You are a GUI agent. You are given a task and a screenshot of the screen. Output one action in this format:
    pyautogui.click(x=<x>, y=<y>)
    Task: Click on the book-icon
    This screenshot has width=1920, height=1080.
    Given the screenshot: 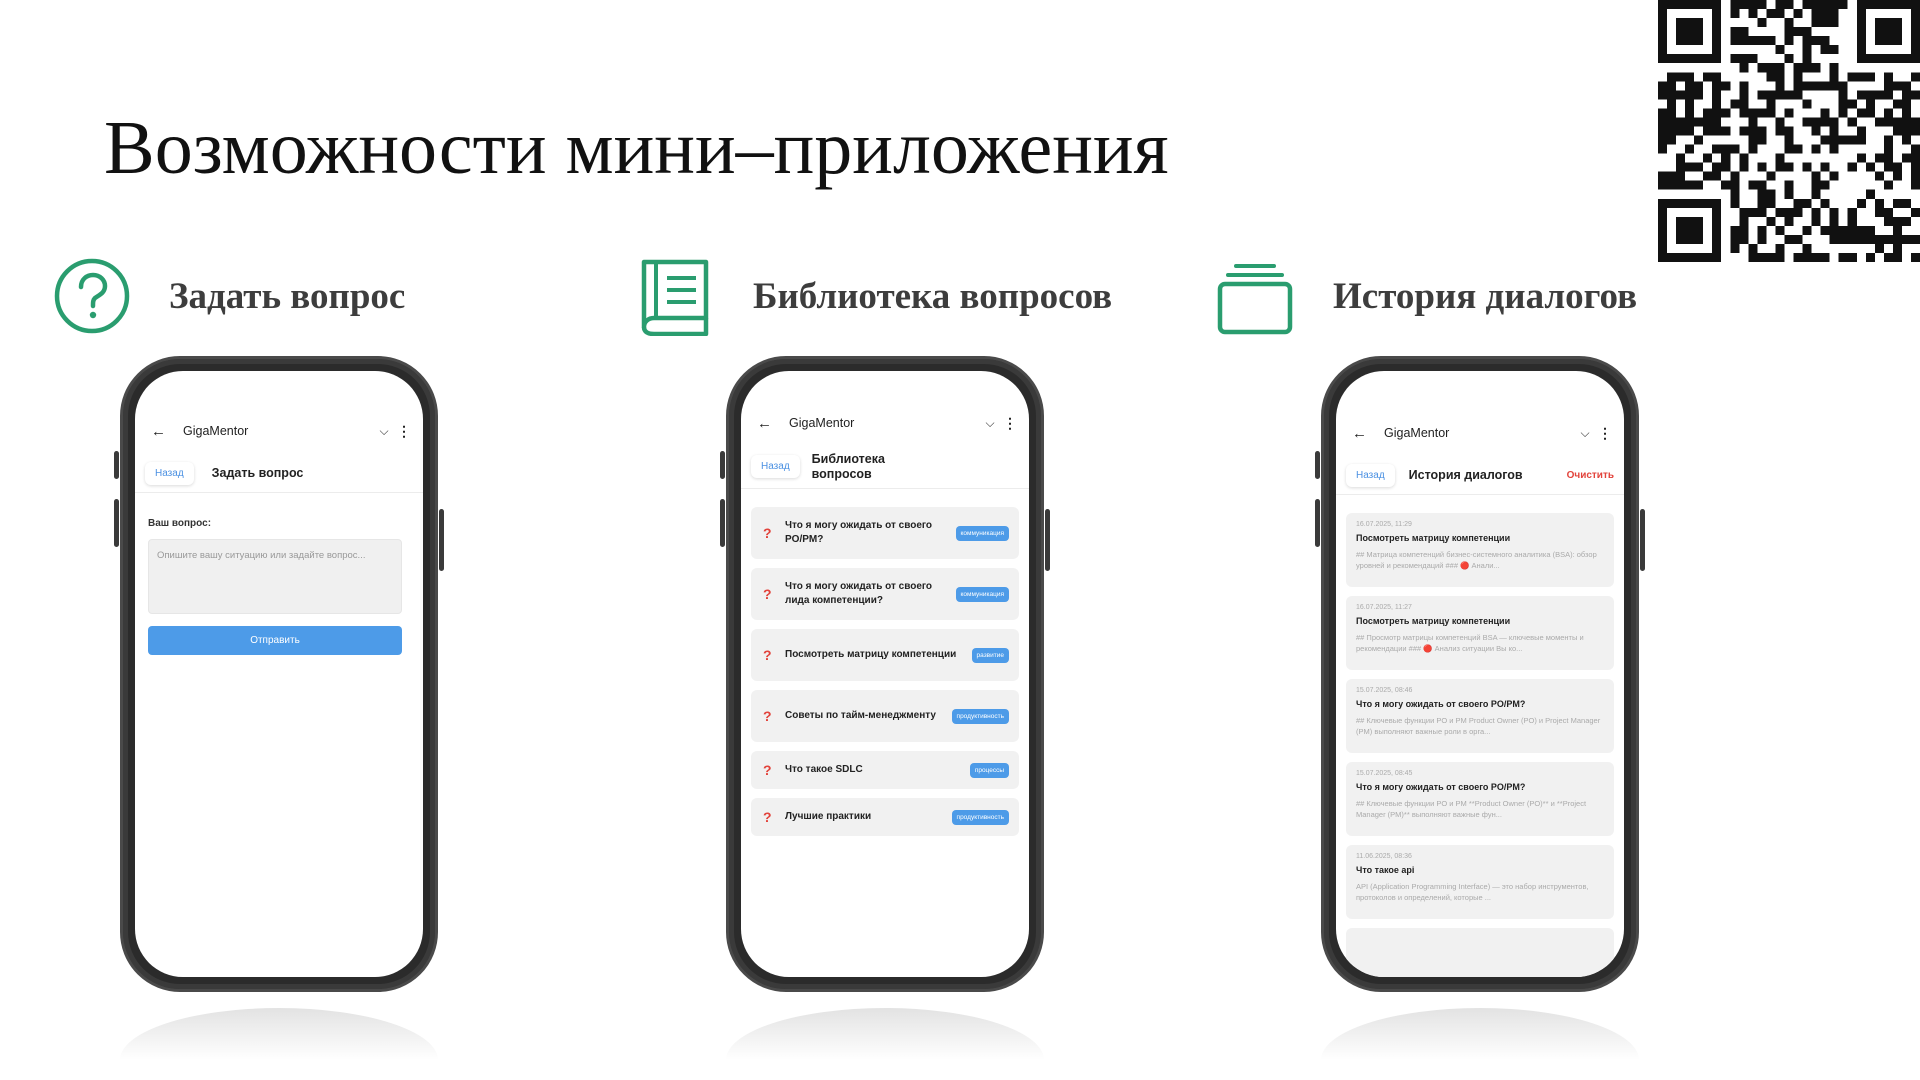 What is the action you would take?
    pyautogui.click(x=676, y=296)
    